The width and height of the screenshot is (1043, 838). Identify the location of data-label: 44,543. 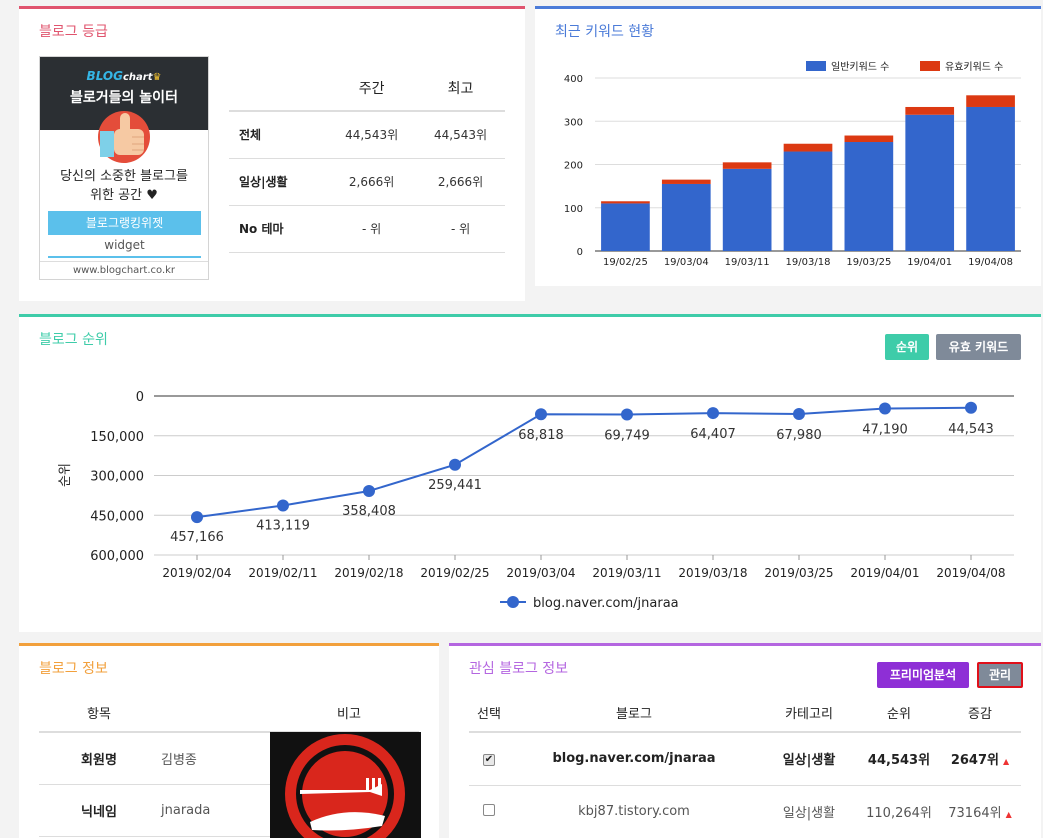
(971, 429).